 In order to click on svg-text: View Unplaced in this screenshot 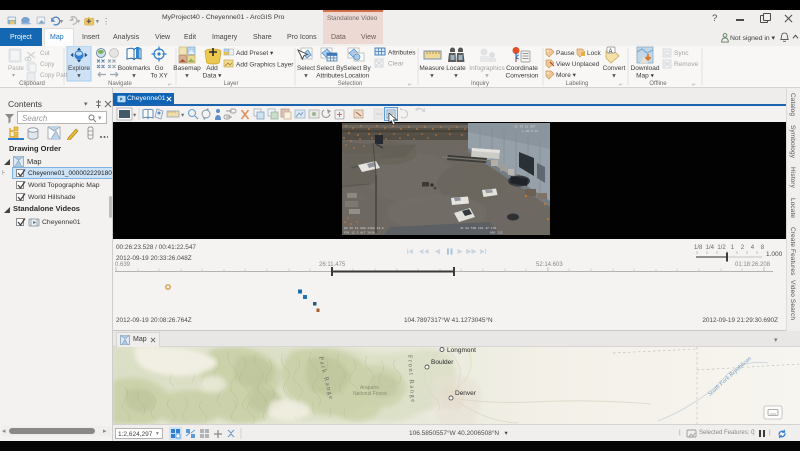, I will do `click(578, 64)`.